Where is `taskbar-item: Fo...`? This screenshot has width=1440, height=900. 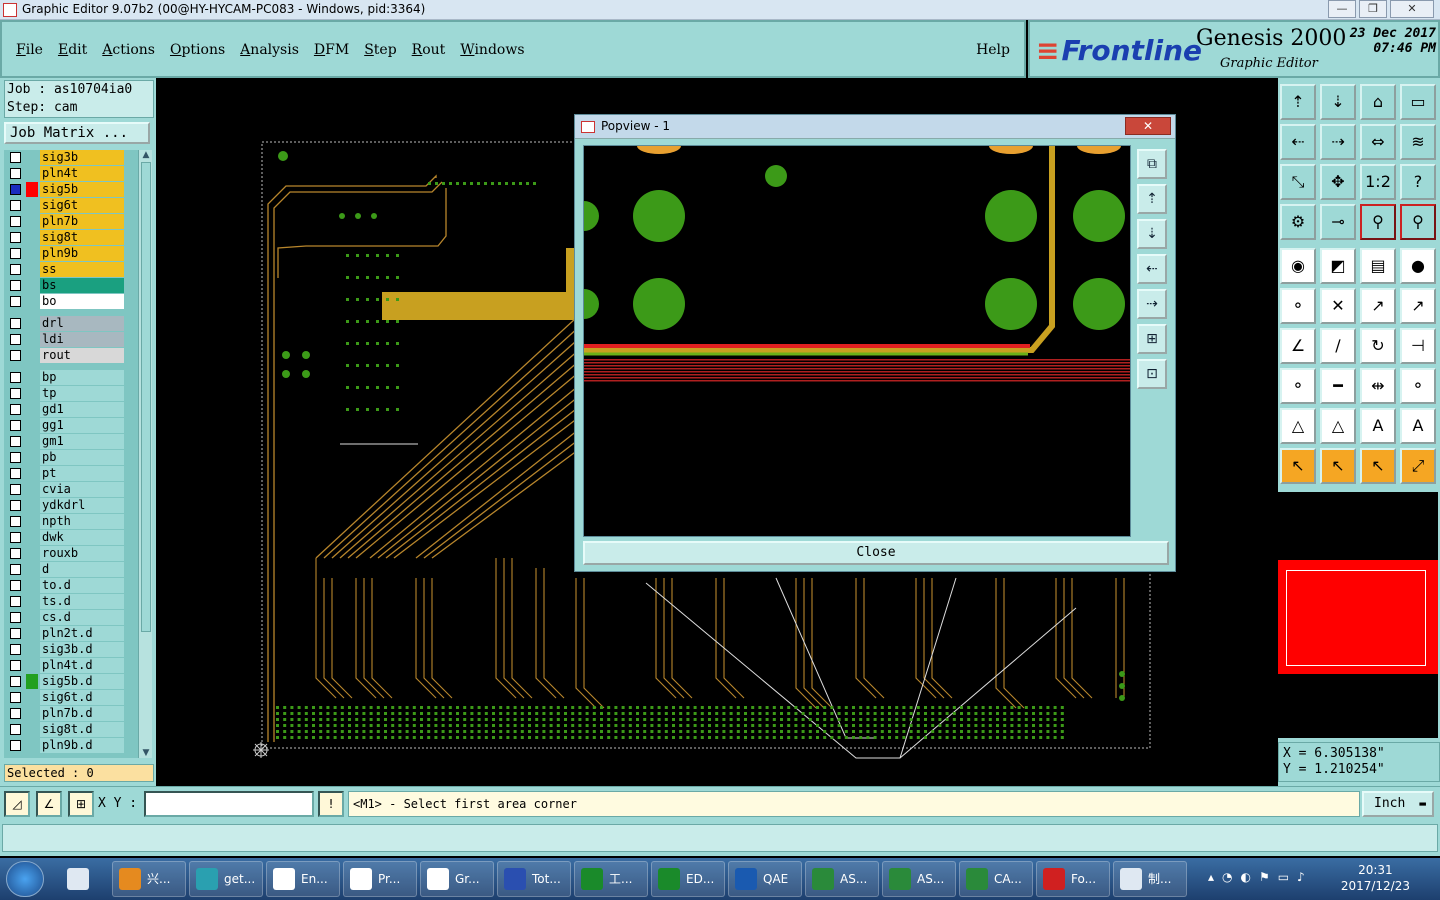 taskbar-item: Fo... is located at coordinates (1073, 879).